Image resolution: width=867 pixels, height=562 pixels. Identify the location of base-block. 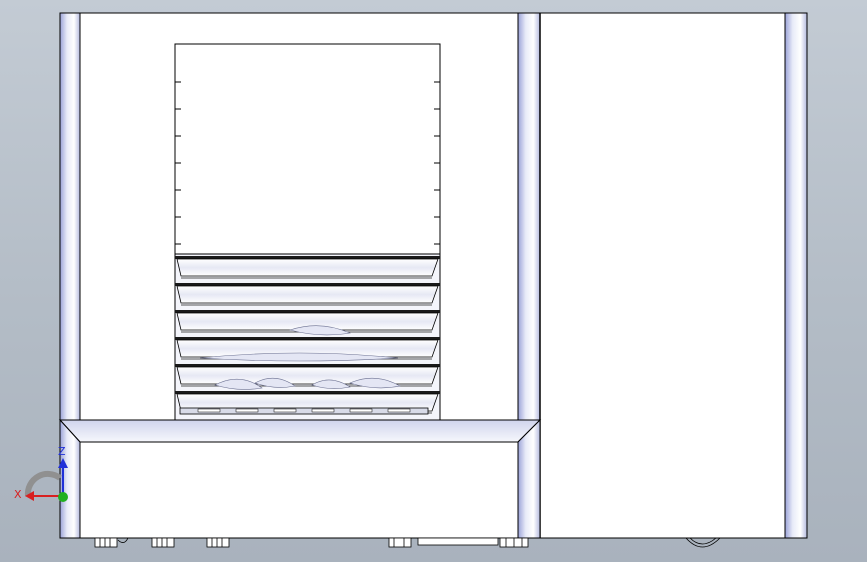
(300, 478).